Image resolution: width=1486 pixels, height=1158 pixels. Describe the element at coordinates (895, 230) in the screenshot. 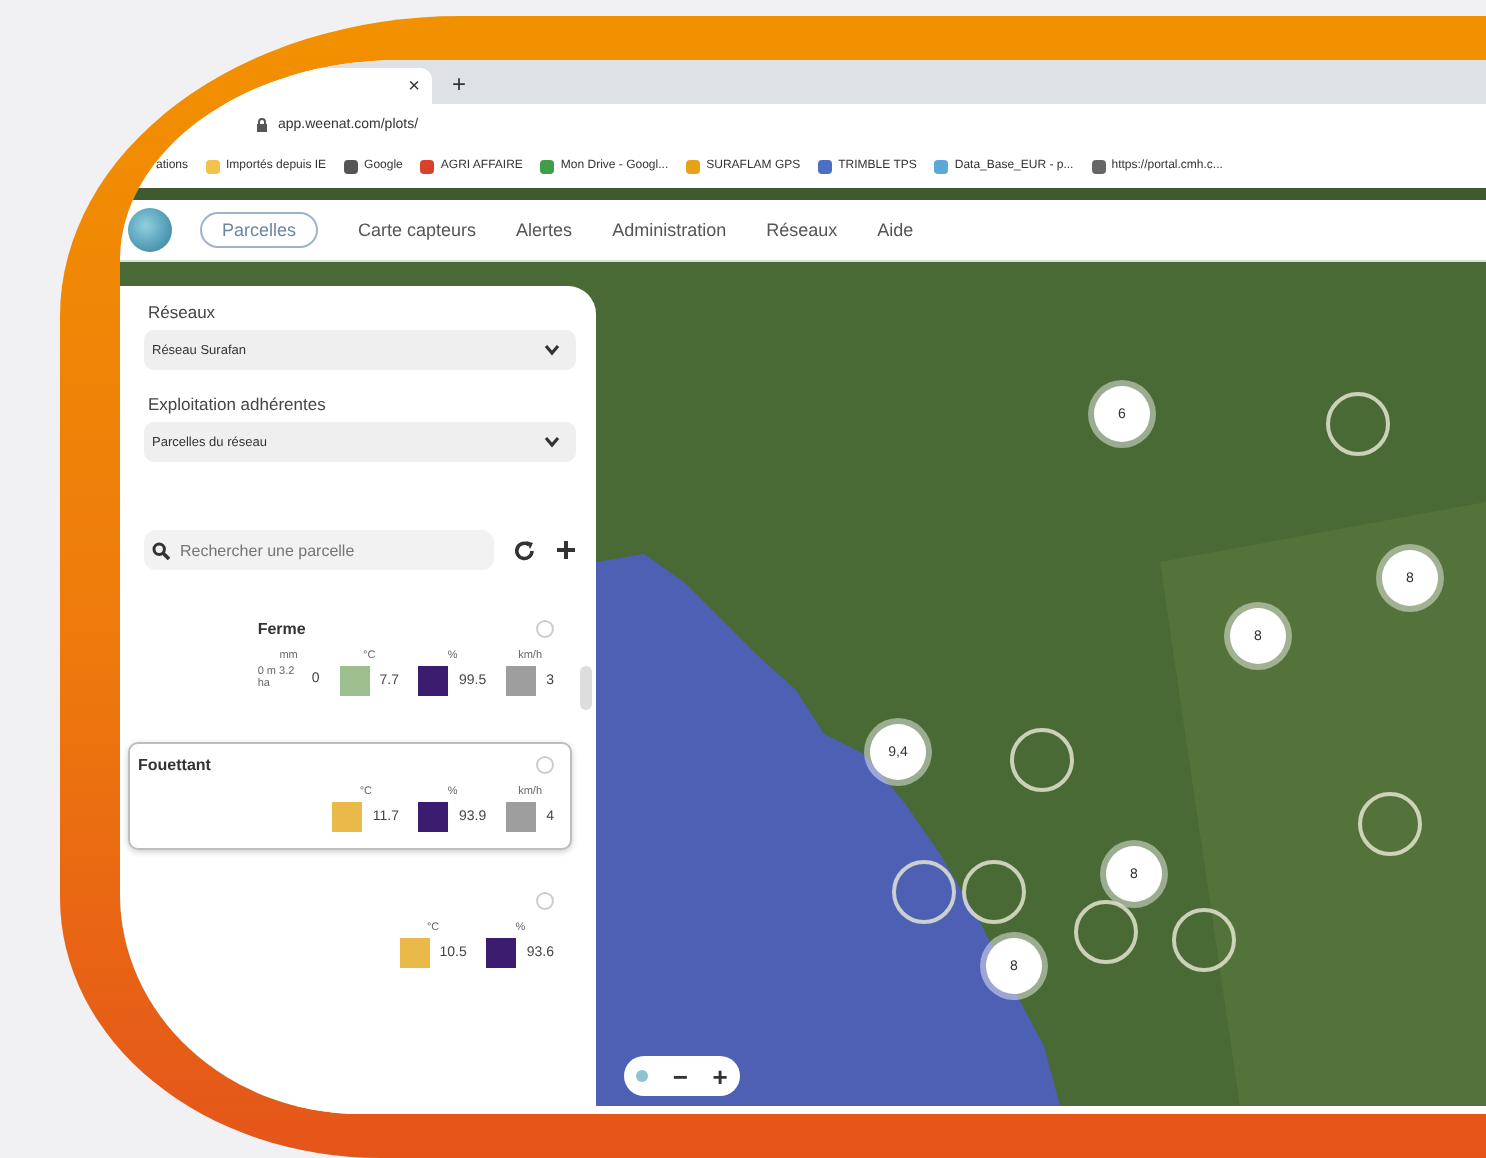

I see `nav-tab: Aide` at that location.